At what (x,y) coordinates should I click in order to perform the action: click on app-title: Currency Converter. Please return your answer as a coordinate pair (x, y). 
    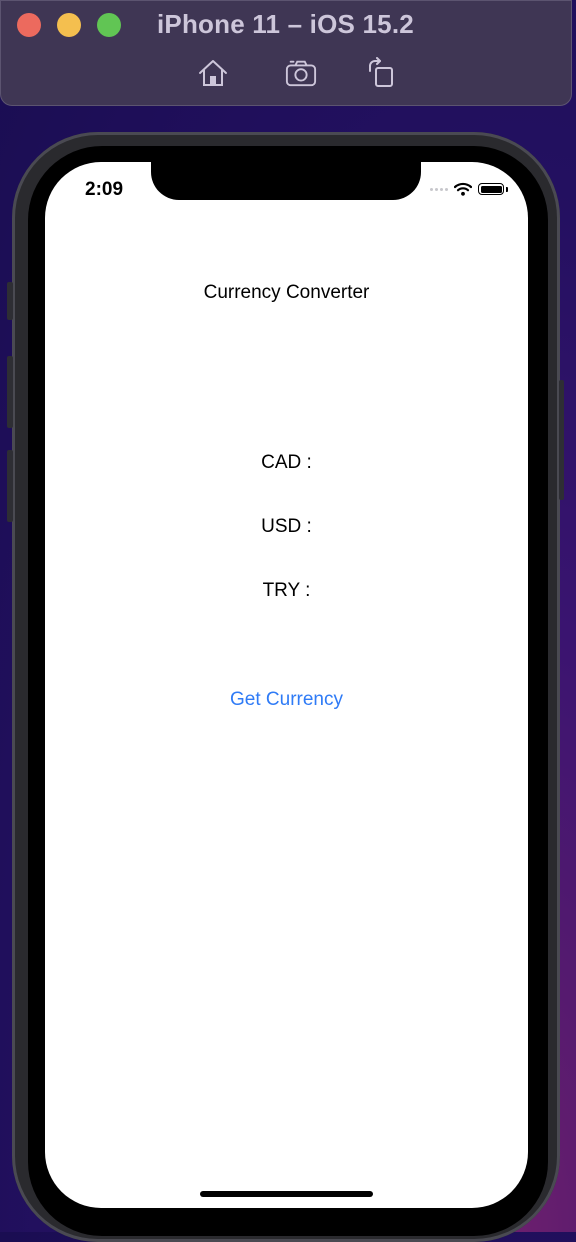
    Looking at the image, I should click on (286, 292).